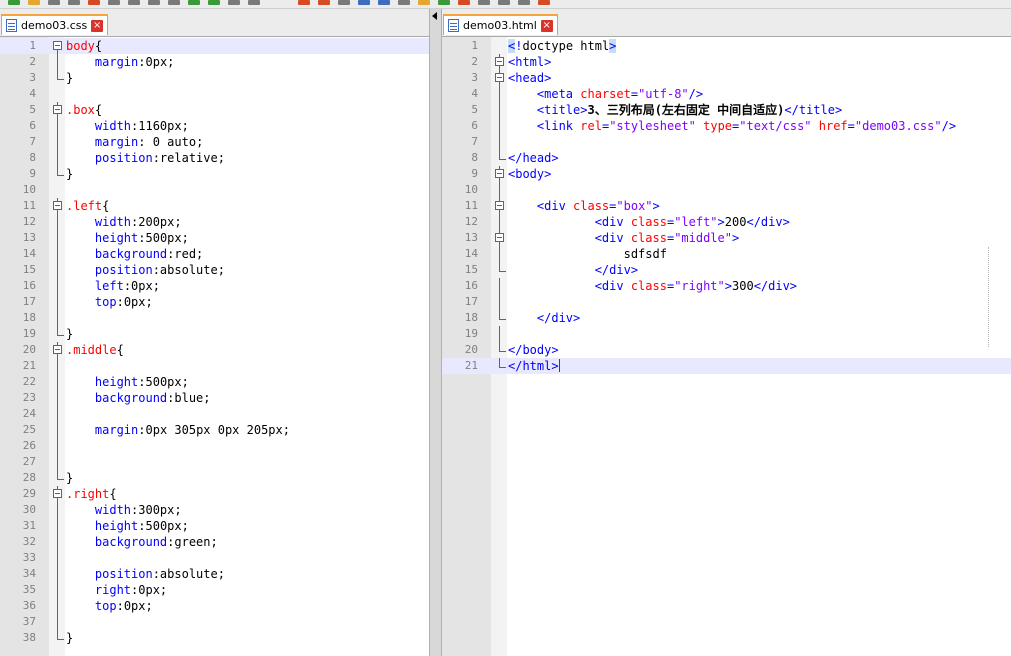 This screenshot has height=656, width=1011. Describe the element at coordinates (214, 62) in the screenshot. I see `code-line: 2 margin:0px;` at that location.